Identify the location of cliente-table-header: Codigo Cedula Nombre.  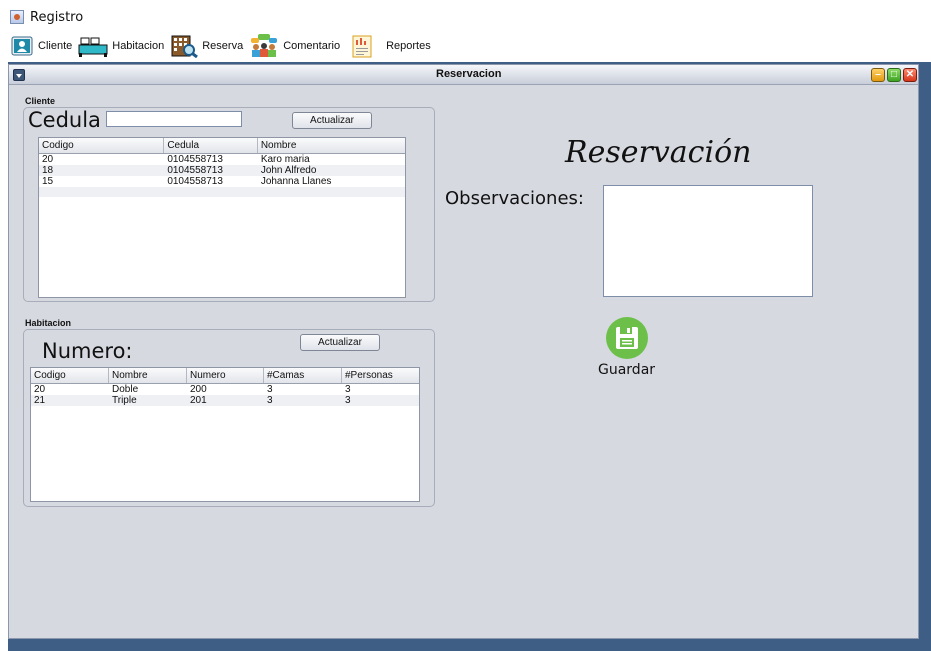
(222, 146).